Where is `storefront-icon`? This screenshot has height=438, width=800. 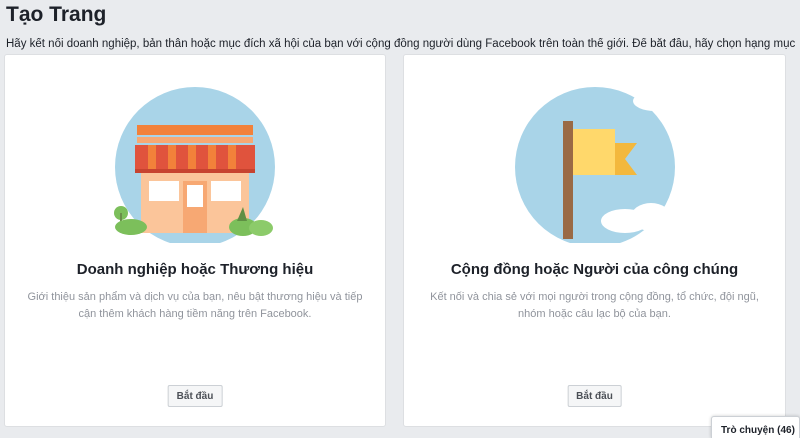
storefront-icon is located at coordinates (195, 163).